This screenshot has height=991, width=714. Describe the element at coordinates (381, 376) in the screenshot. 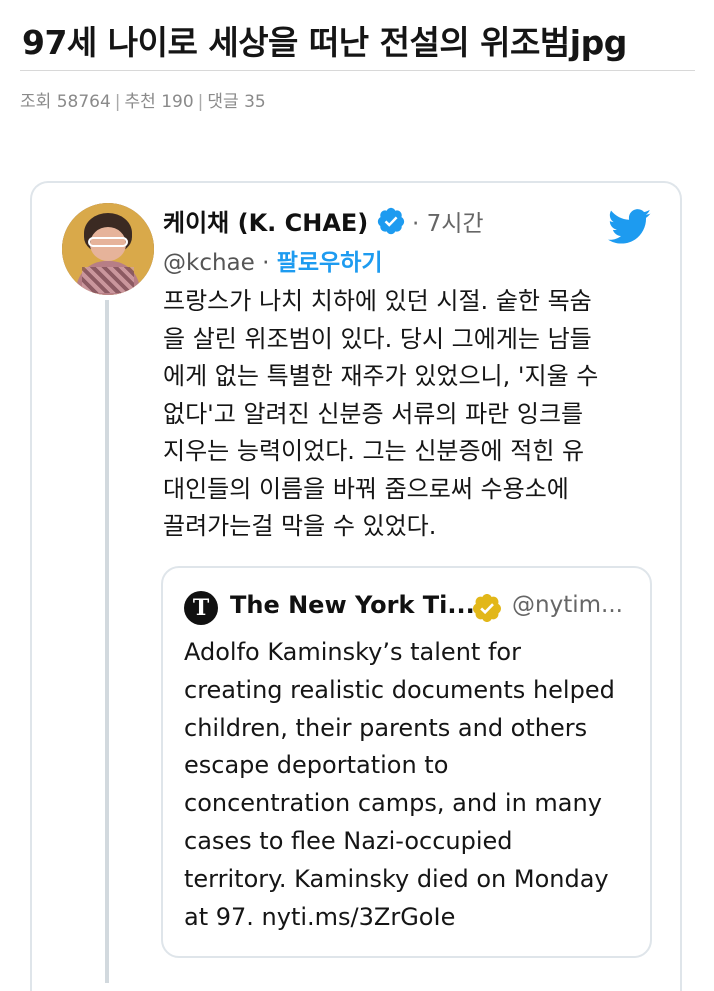

I see `tweet-line: 에게 없는 특별한 재주가 있었으니, '지울 수` at that location.